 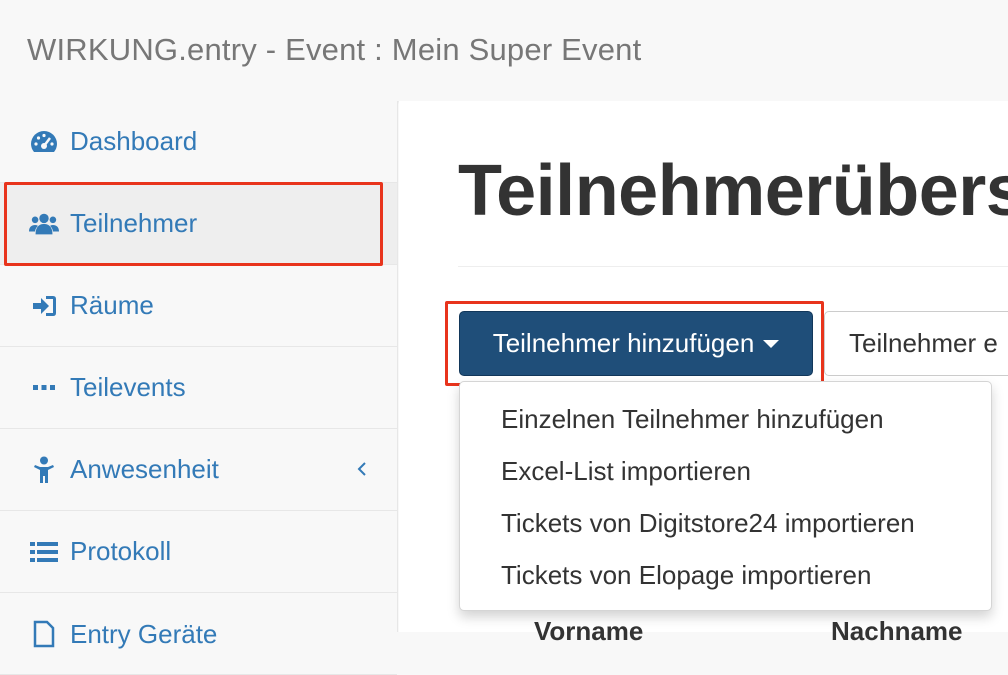 I want to click on export-button-label: Teilnehmer e, so click(x=923, y=343).